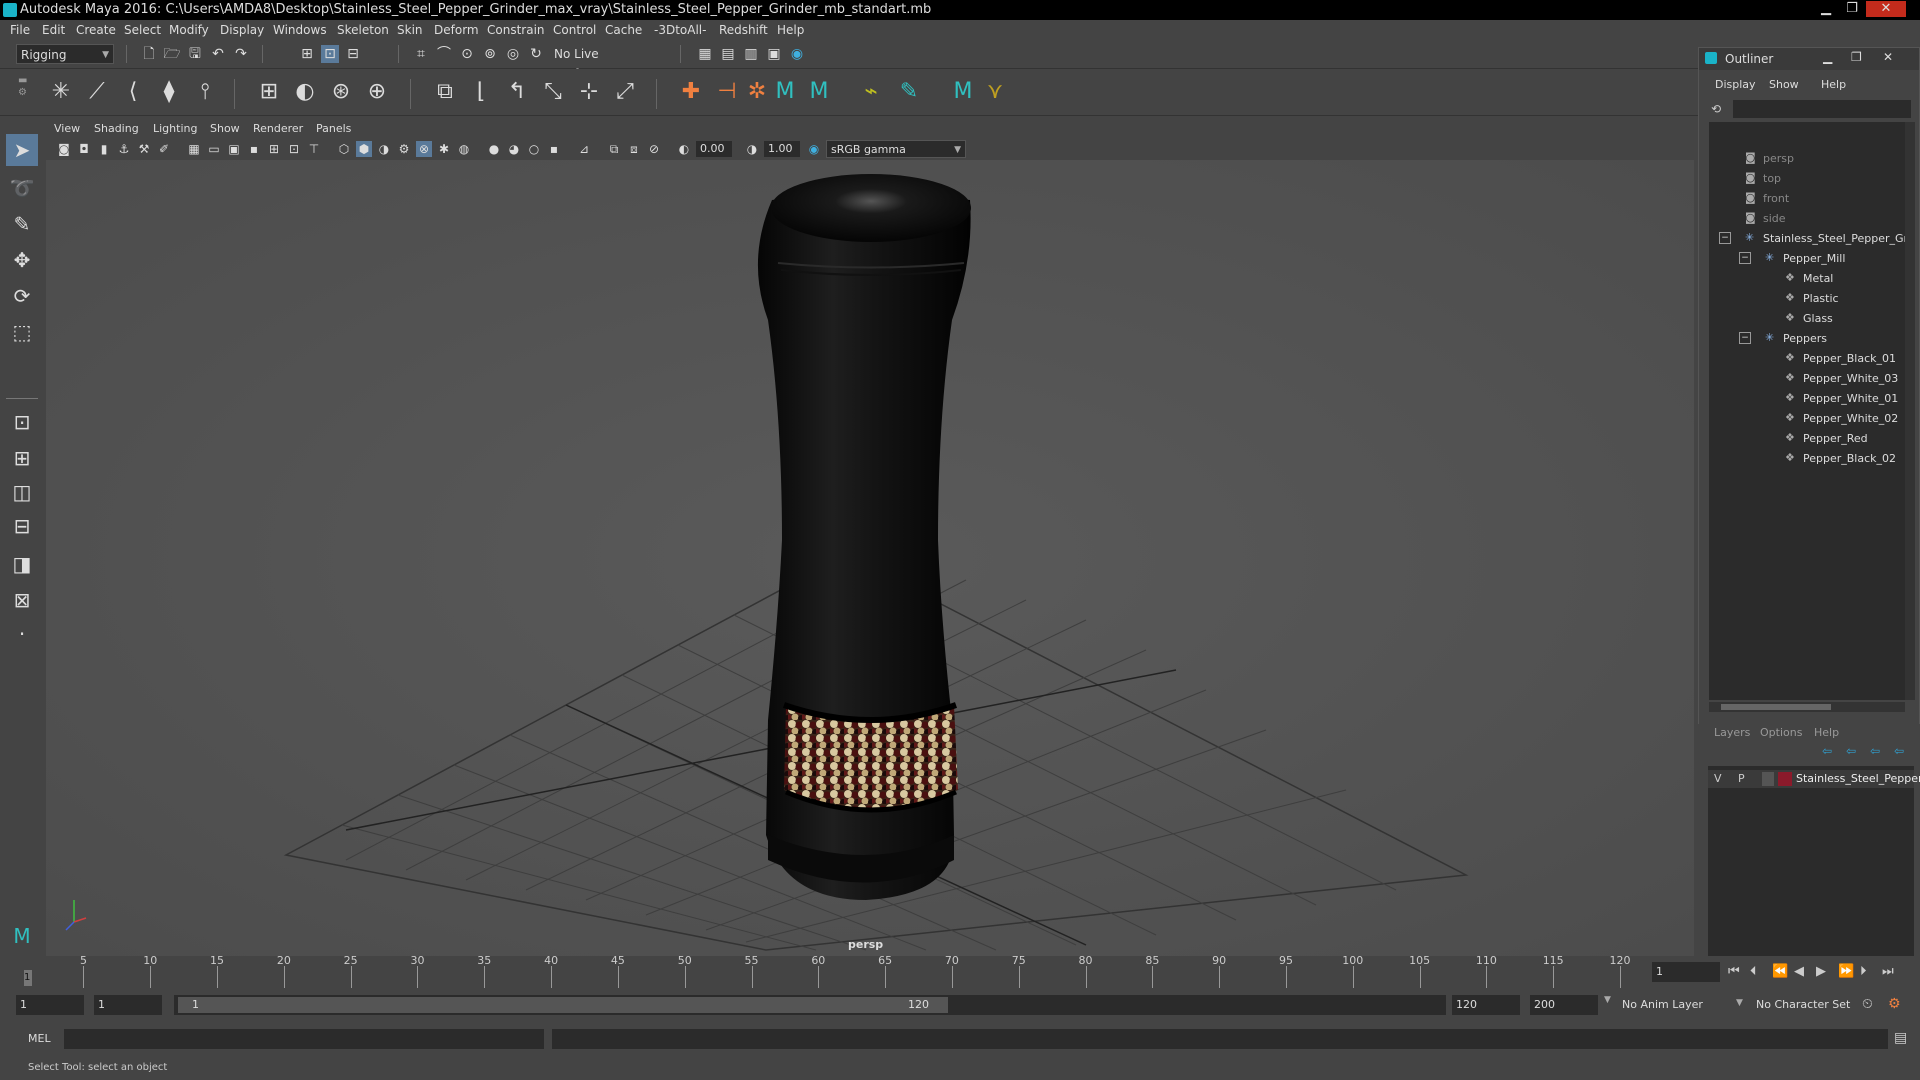 The image size is (1920, 1080). What do you see at coordinates (684, 149) in the screenshot?
I see `exposure-icon: ◐` at bounding box center [684, 149].